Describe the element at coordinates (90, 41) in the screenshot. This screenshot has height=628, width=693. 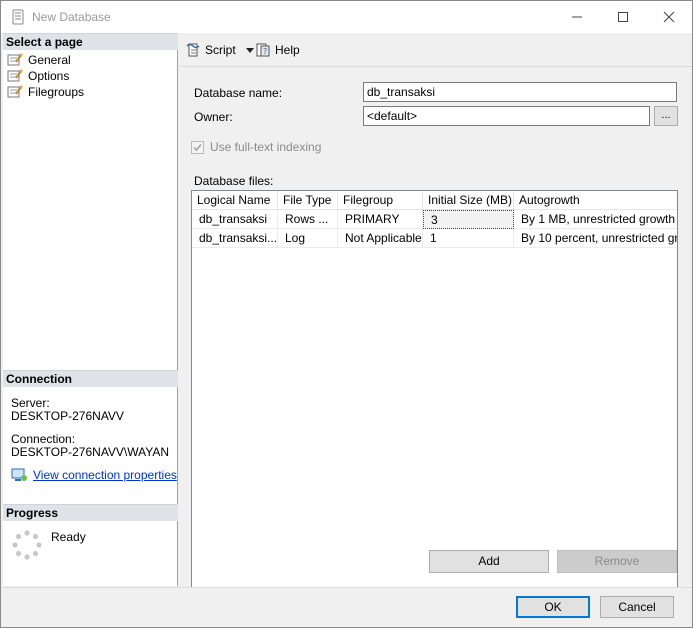
I see `select-page-header: Select a page` at that location.